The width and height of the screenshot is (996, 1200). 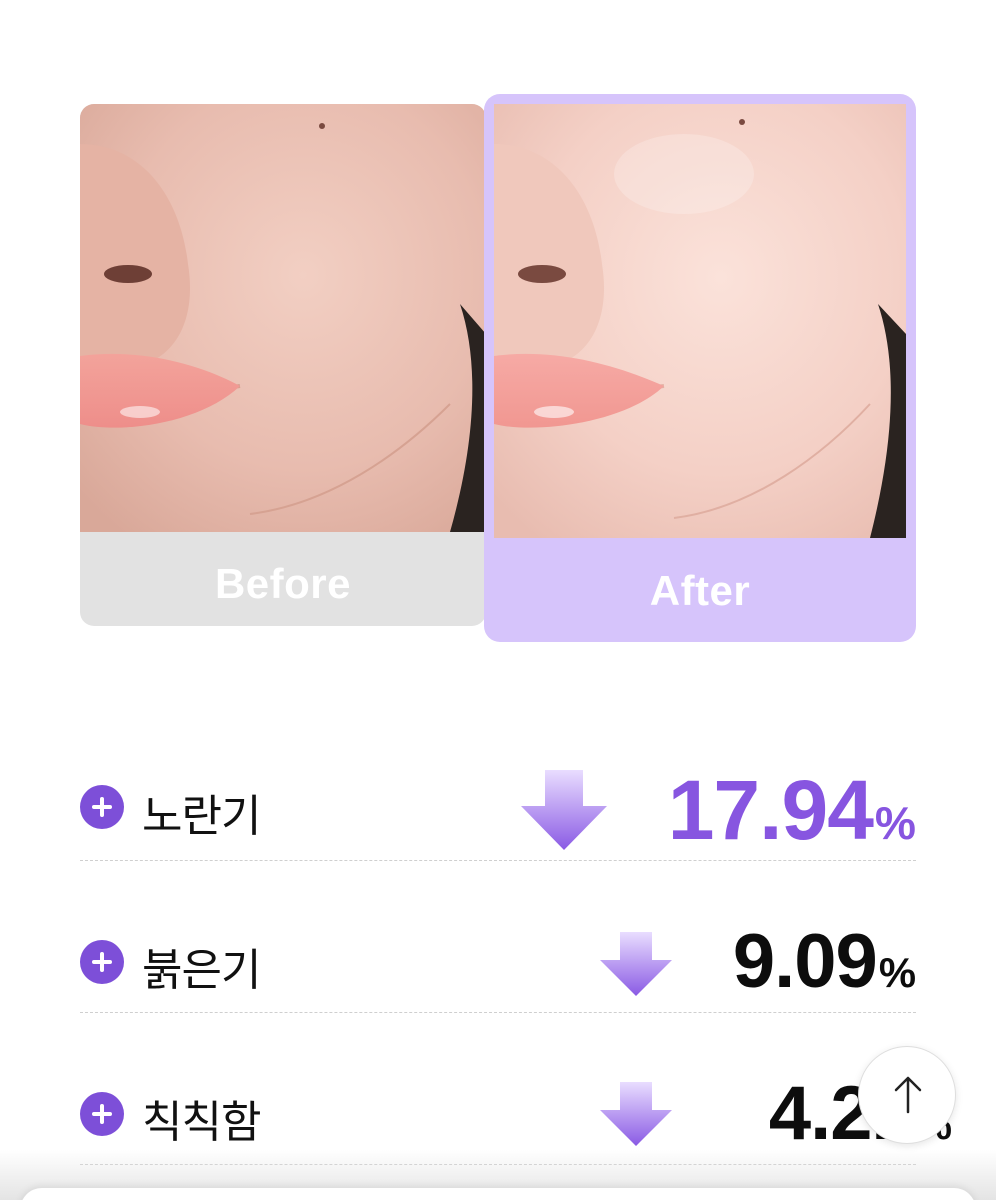 I want to click on metric-name: 칙칙함, so click(x=201, y=1122).